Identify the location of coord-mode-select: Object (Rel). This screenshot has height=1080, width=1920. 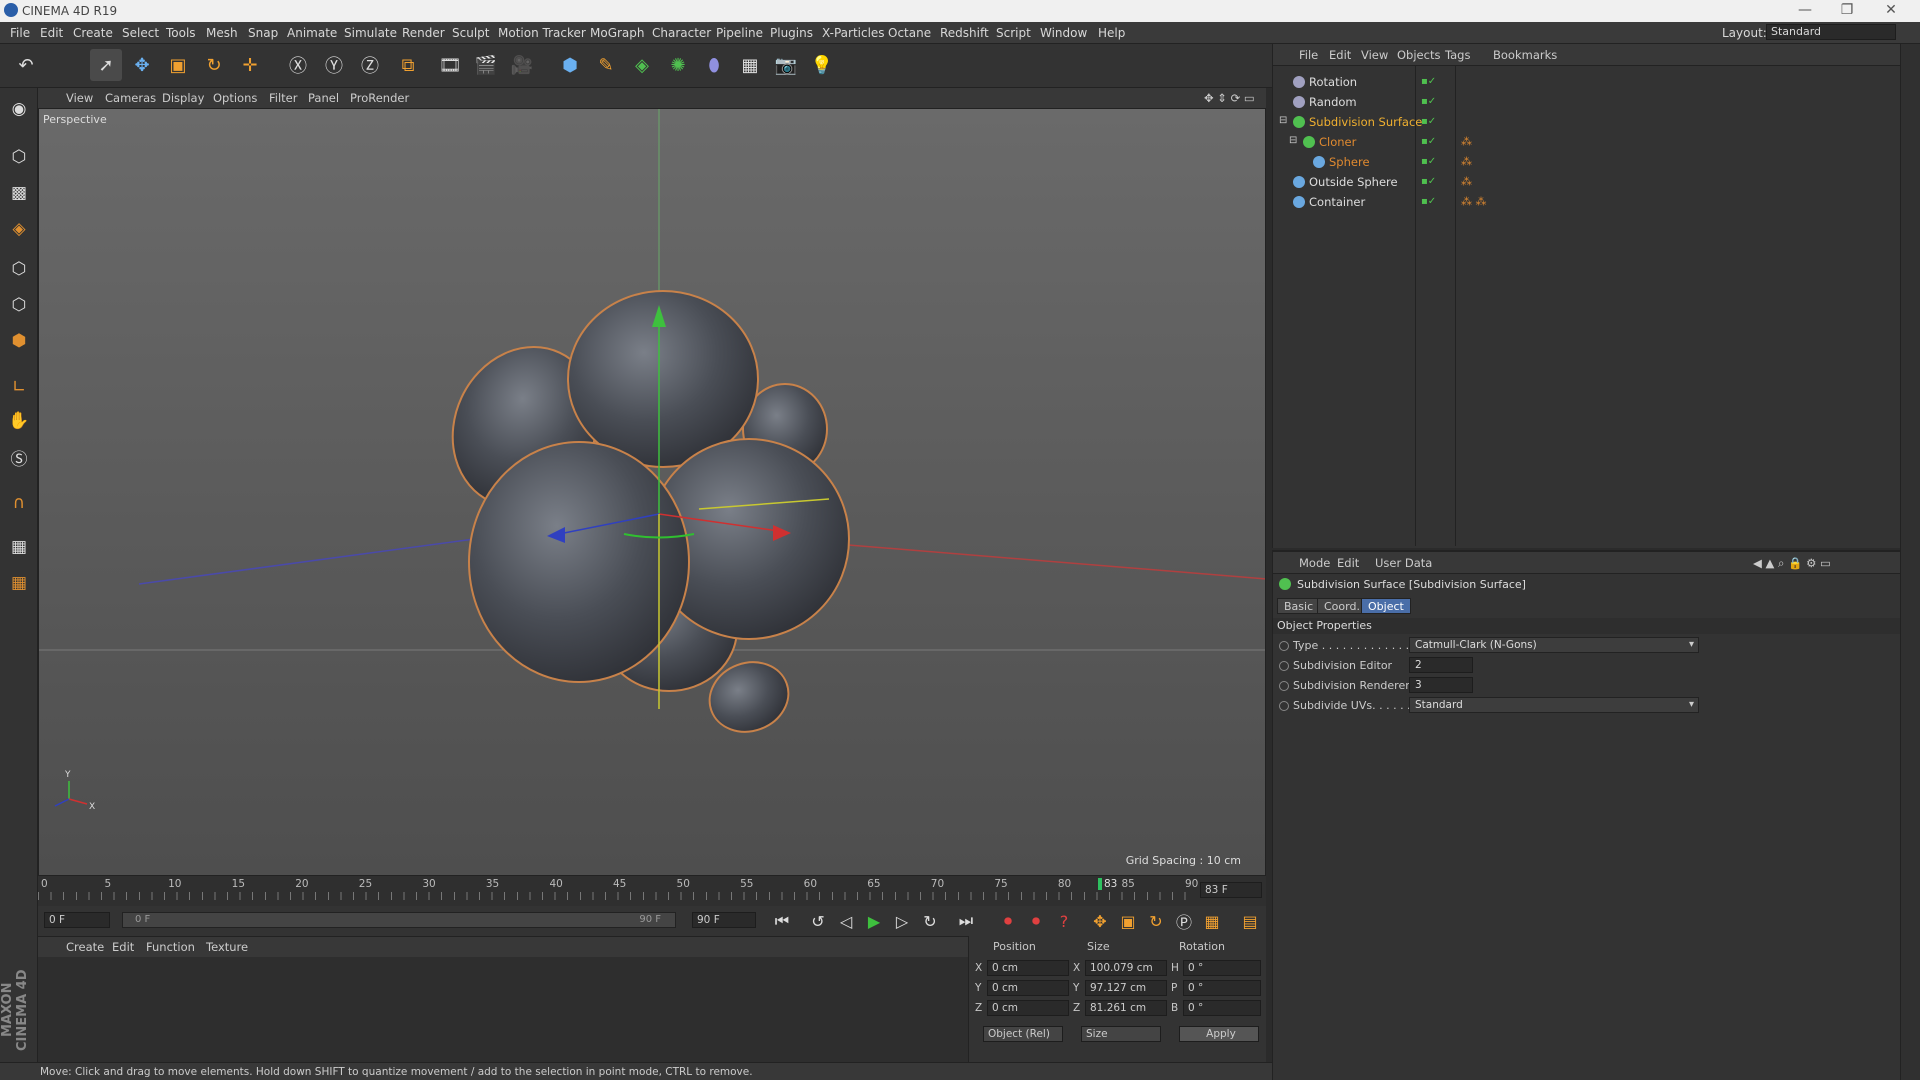
(1023, 1034).